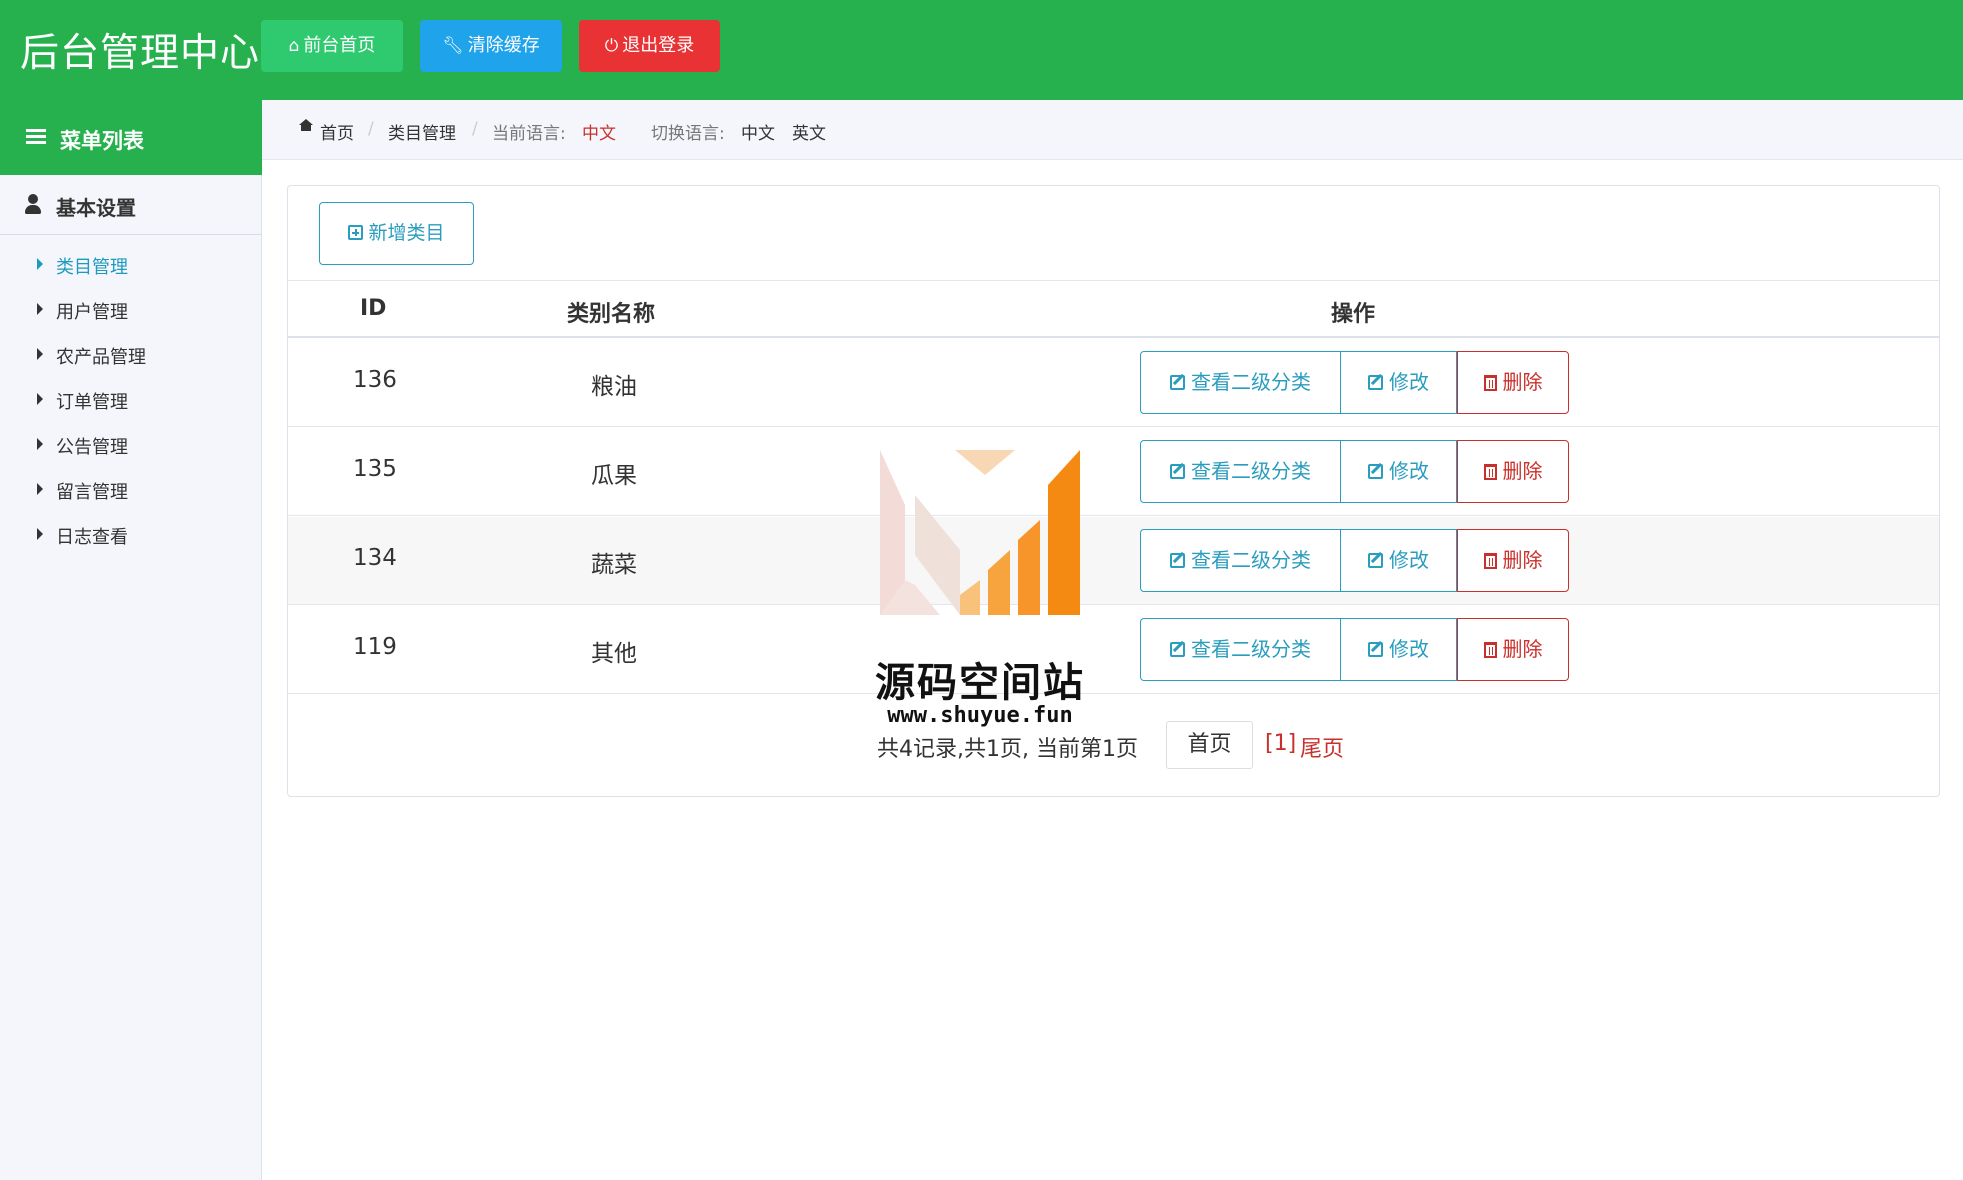 The width and height of the screenshot is (1963, 1180). What do you see at coordinates (529, 134) in the screenshot?
I see `current-language-label: 当前语言:` at bounding box center [529, 134].